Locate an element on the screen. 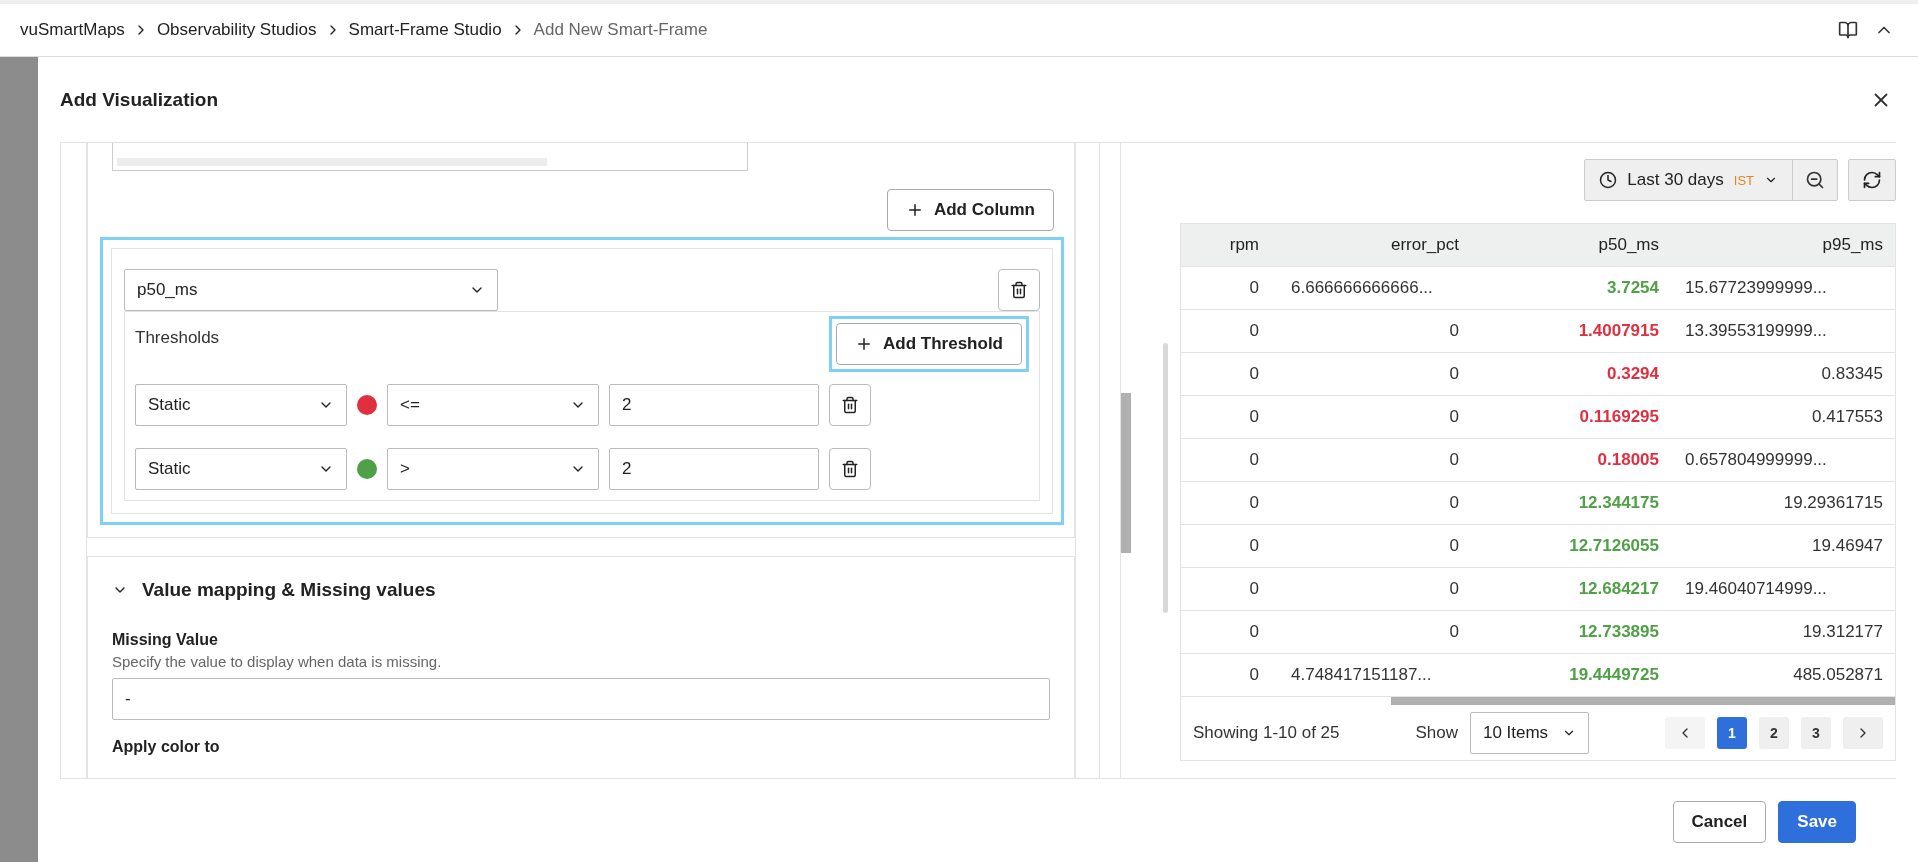 This screenshot has height=862, width=1918. page-button: 1 is located at coordinates (1732, 732).